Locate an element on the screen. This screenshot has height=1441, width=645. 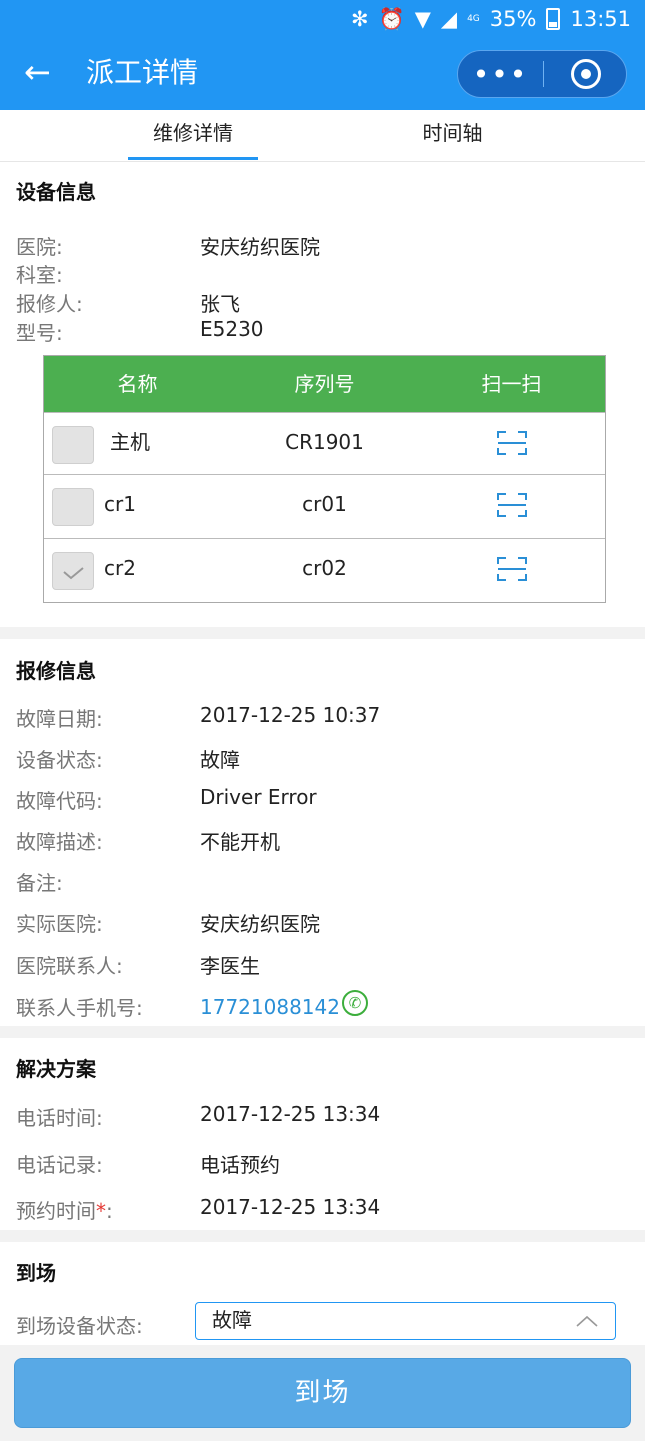
device-status-value: 故障 is located at coordinates (220, 760).